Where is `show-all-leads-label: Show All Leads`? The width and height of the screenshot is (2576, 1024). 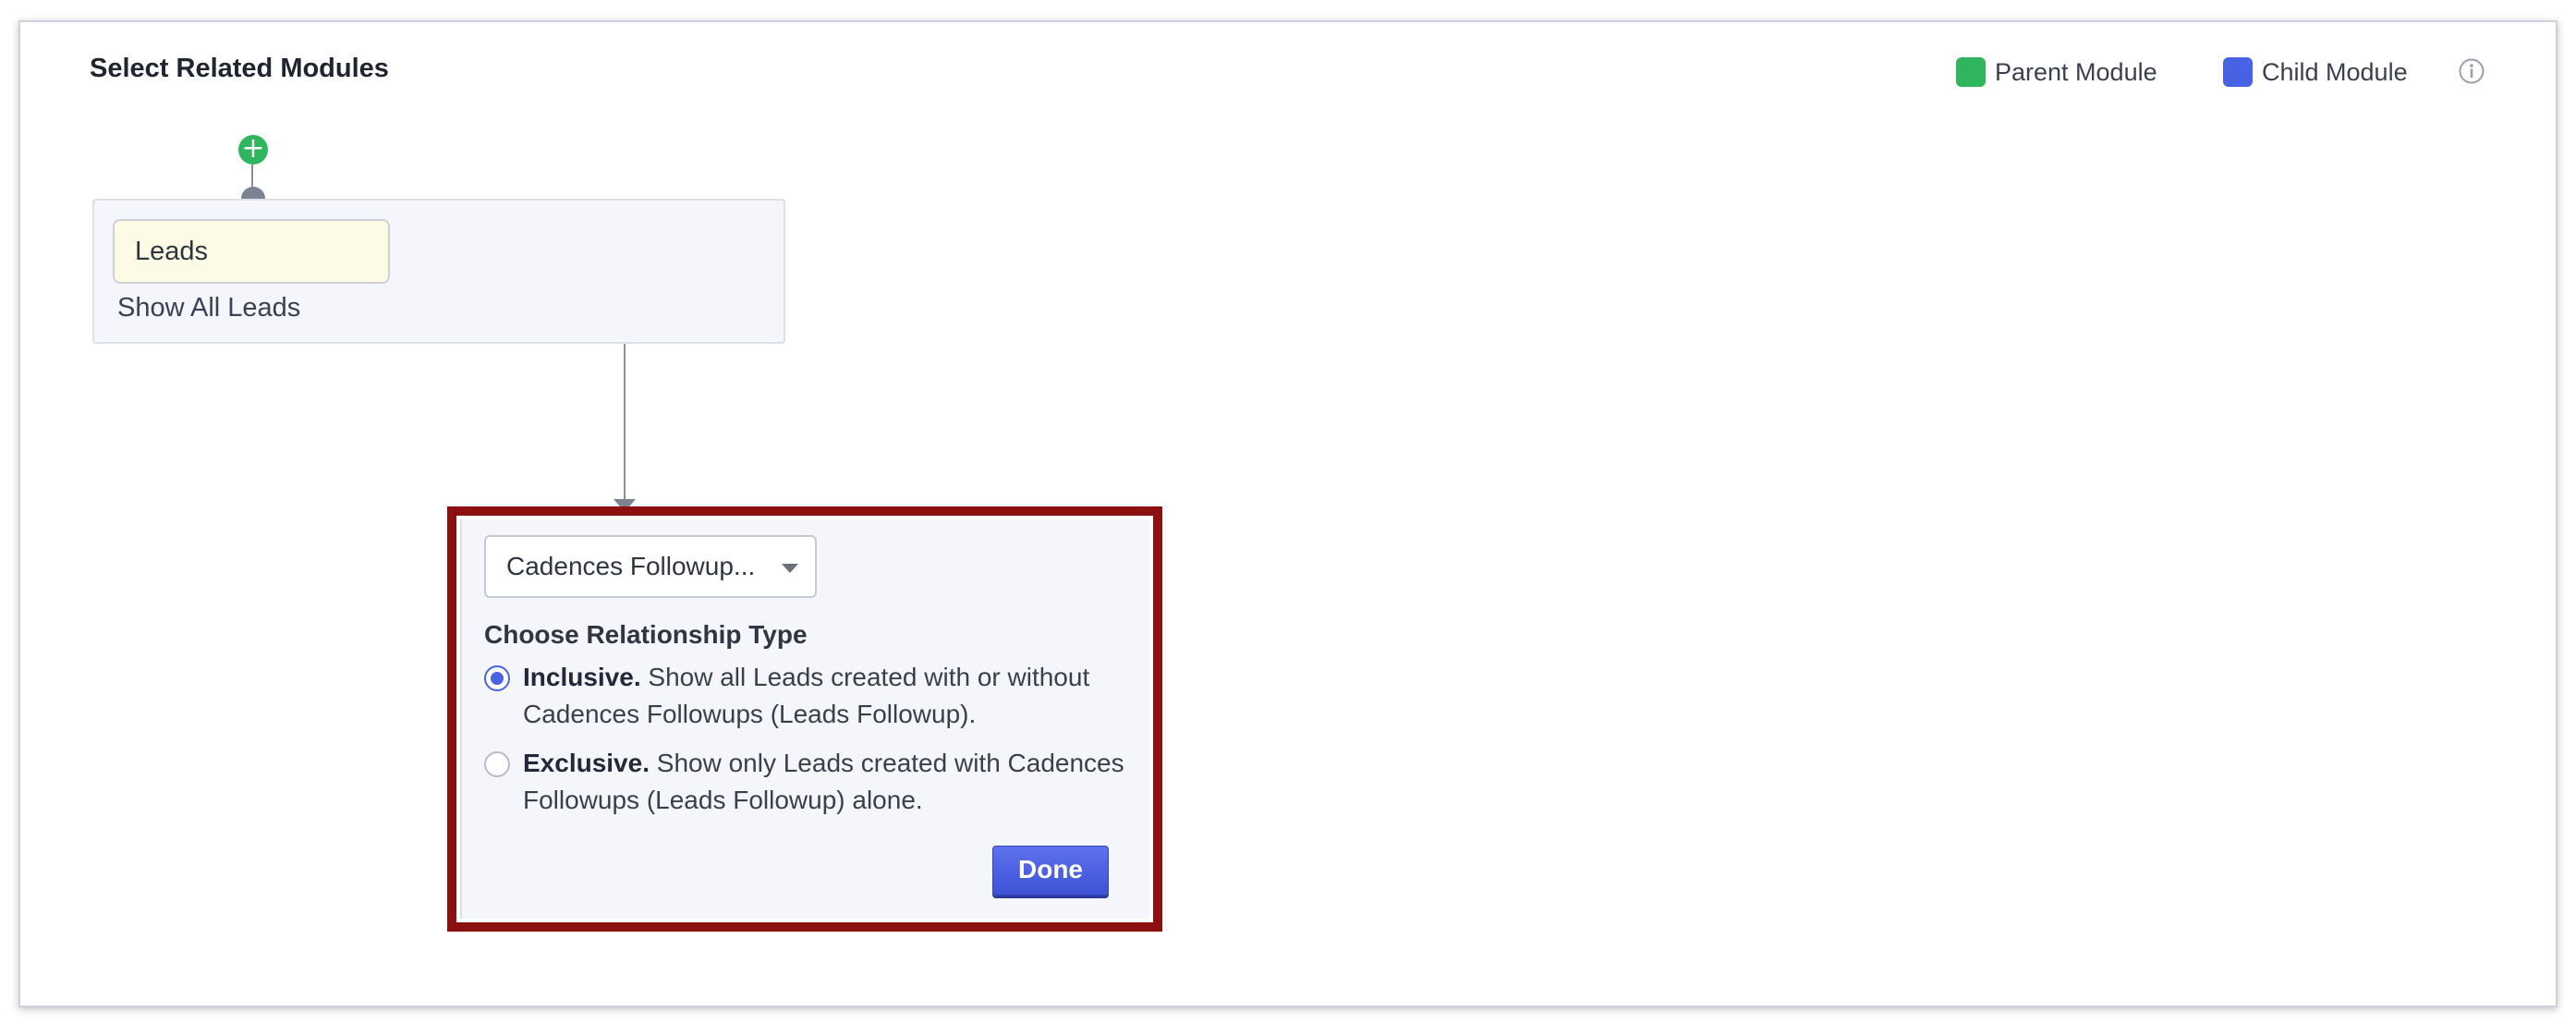
show-all-leads-label: Show All Leads is located at coordinates (209, 308).